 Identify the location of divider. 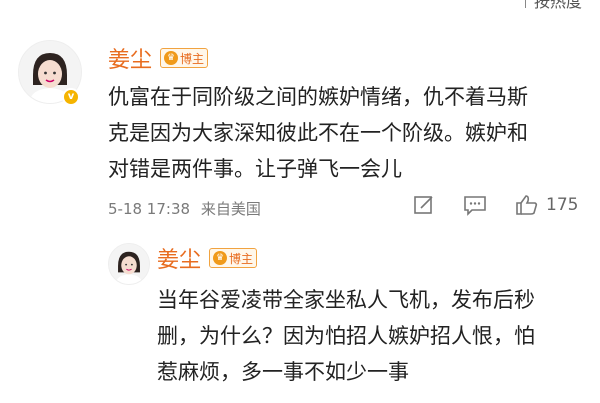
(525, 4).